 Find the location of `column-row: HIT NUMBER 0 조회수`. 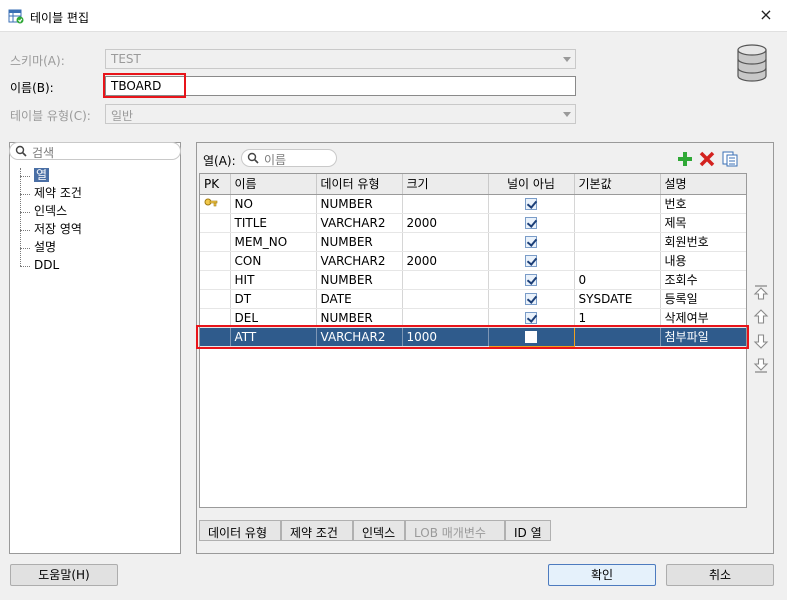

column-row: HIT NUMBER 0 조회수 is located at coordinates (473, 280).